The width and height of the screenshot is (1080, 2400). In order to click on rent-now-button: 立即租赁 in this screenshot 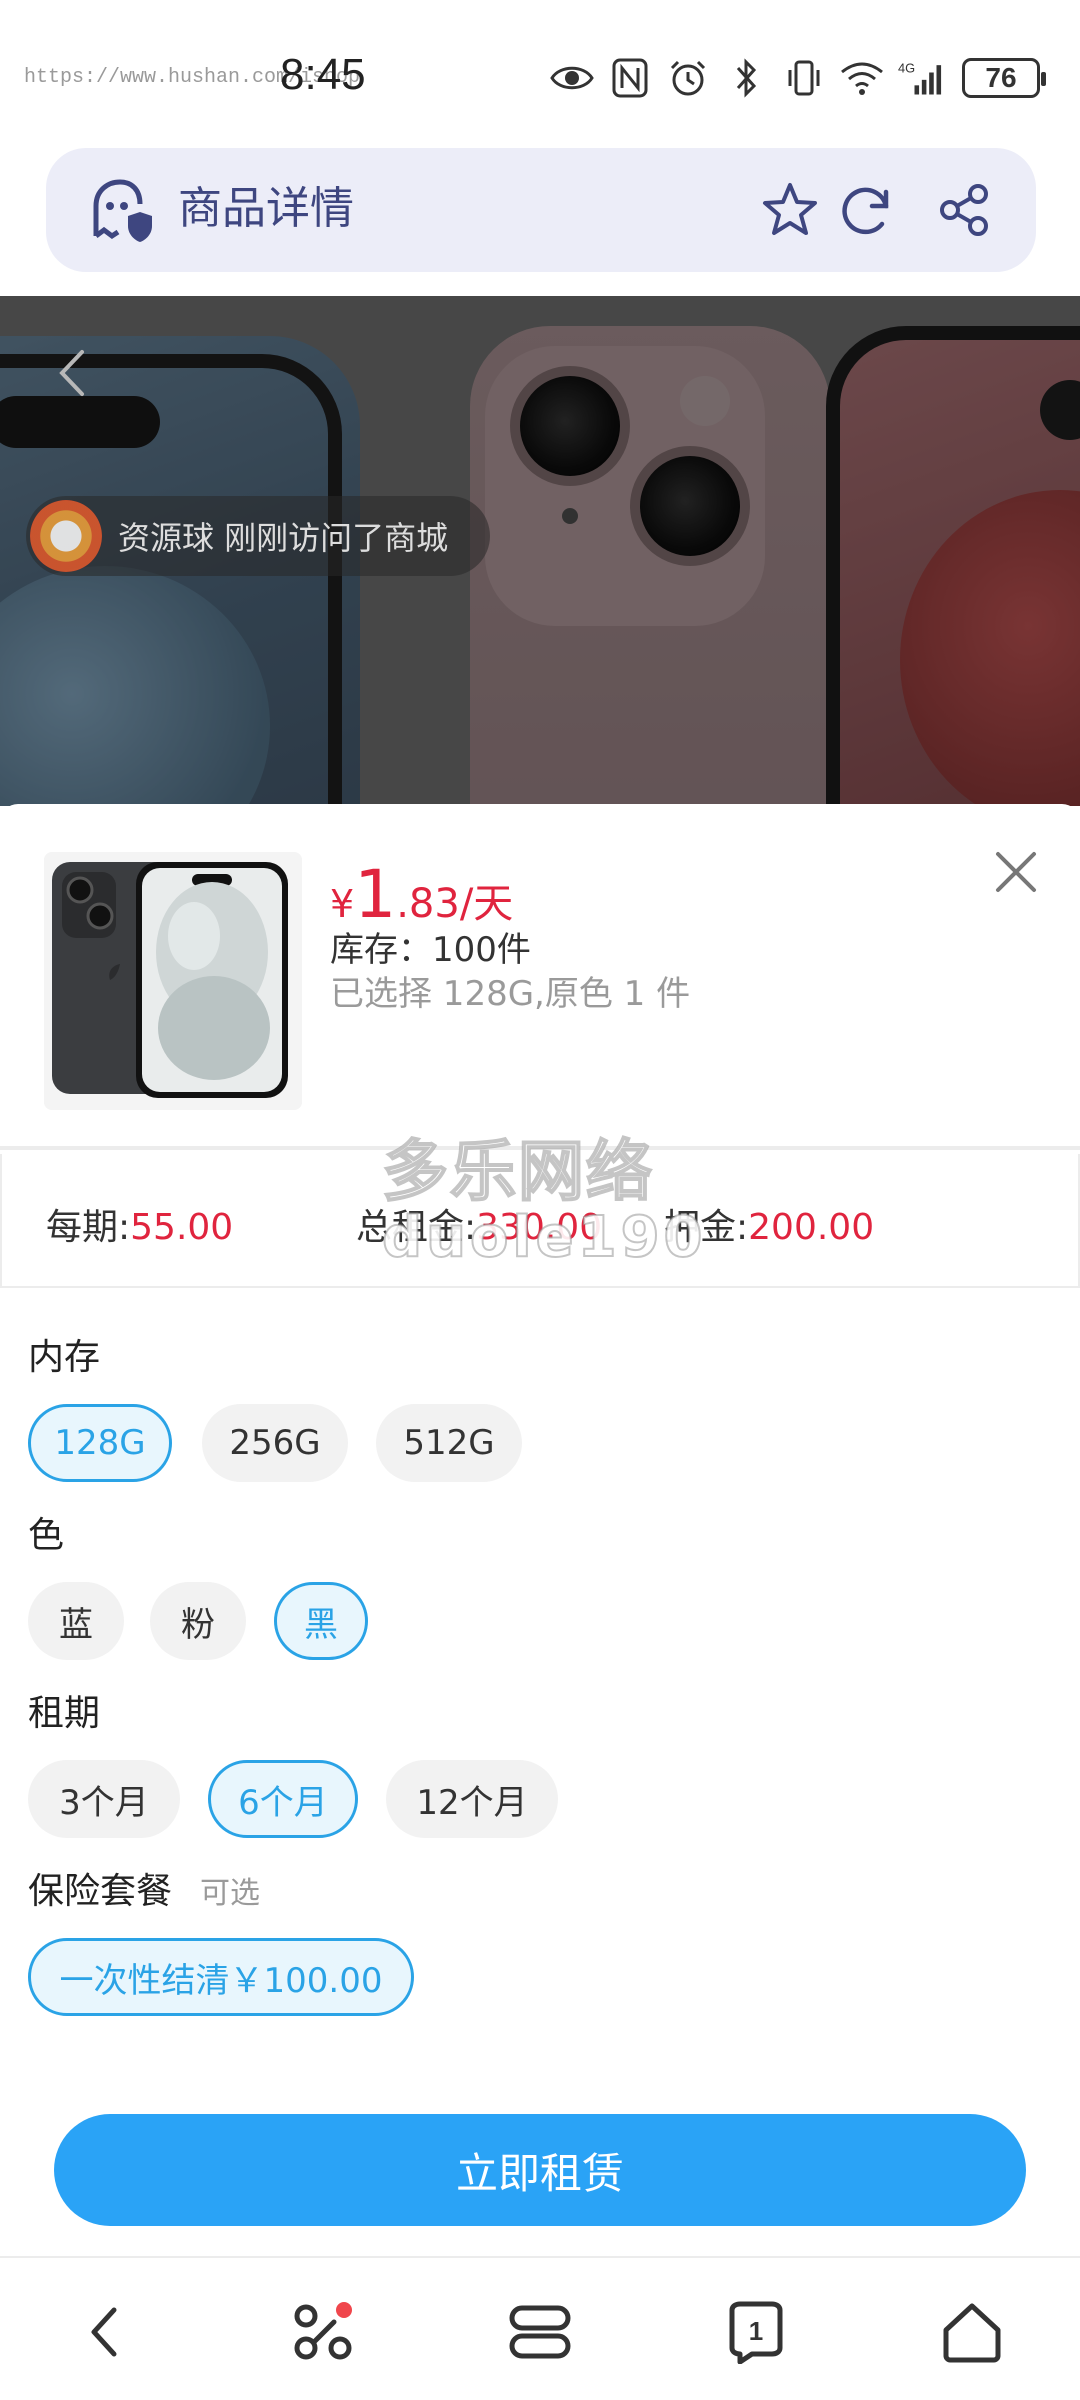, I will do `click(540, 2170)`.